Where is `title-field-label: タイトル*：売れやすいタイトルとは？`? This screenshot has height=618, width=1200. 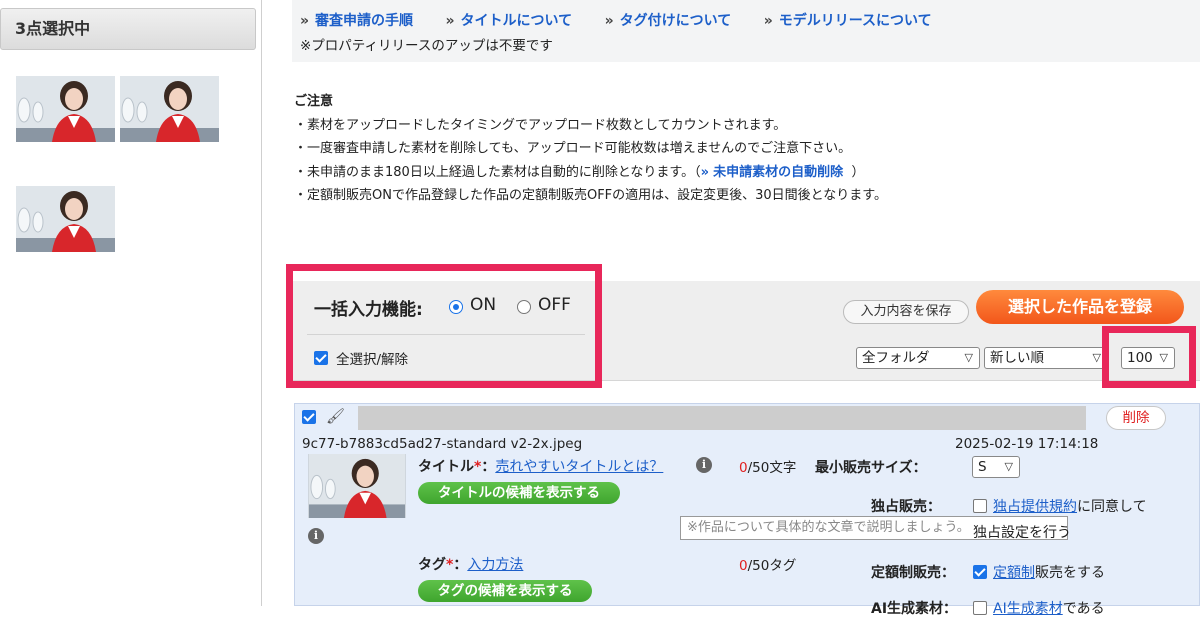 title-field-label: タイトル*：売れやすいタイトルとは？ is located at coordinates (541, 467).